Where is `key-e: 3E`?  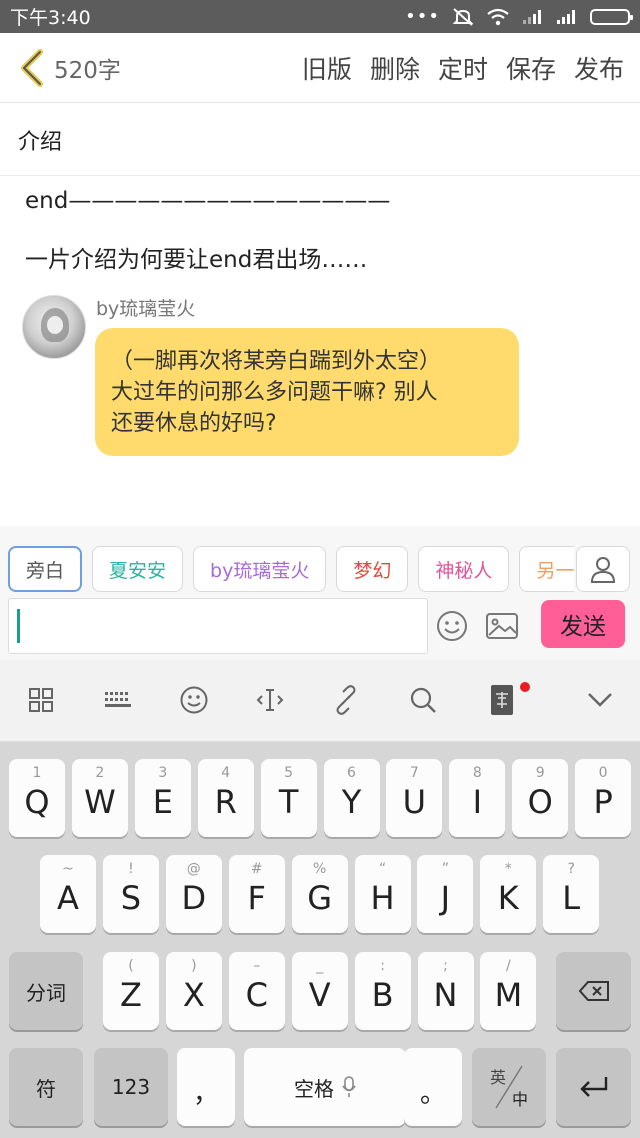 key-e: 3E is located at coordinates (162, 798).